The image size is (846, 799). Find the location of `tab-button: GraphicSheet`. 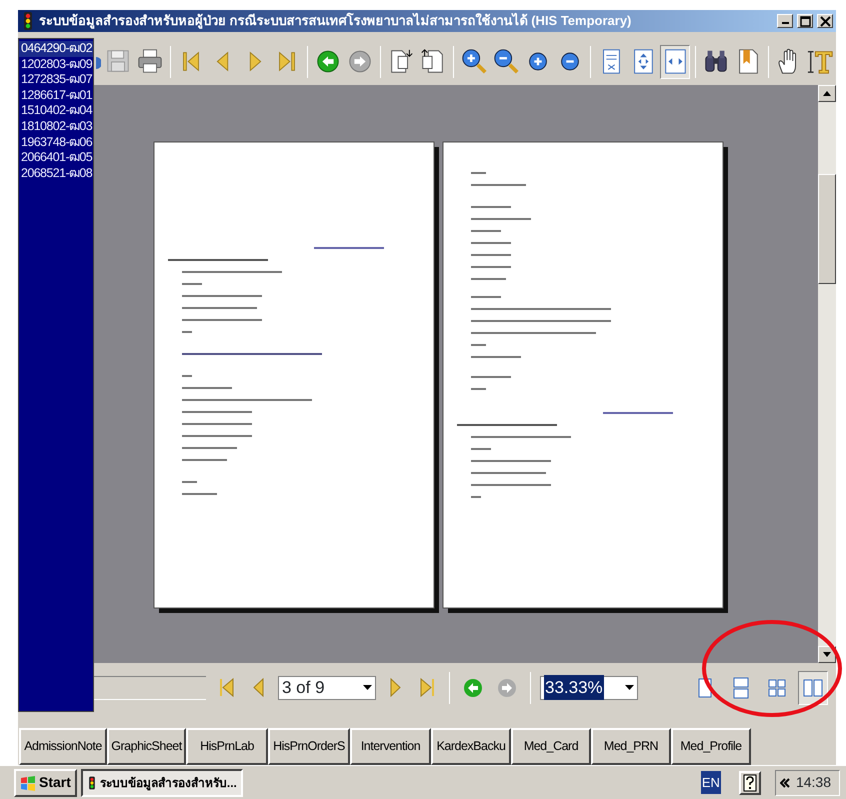

tab-button: GraphicSheet is located at coordinates (146, 746).